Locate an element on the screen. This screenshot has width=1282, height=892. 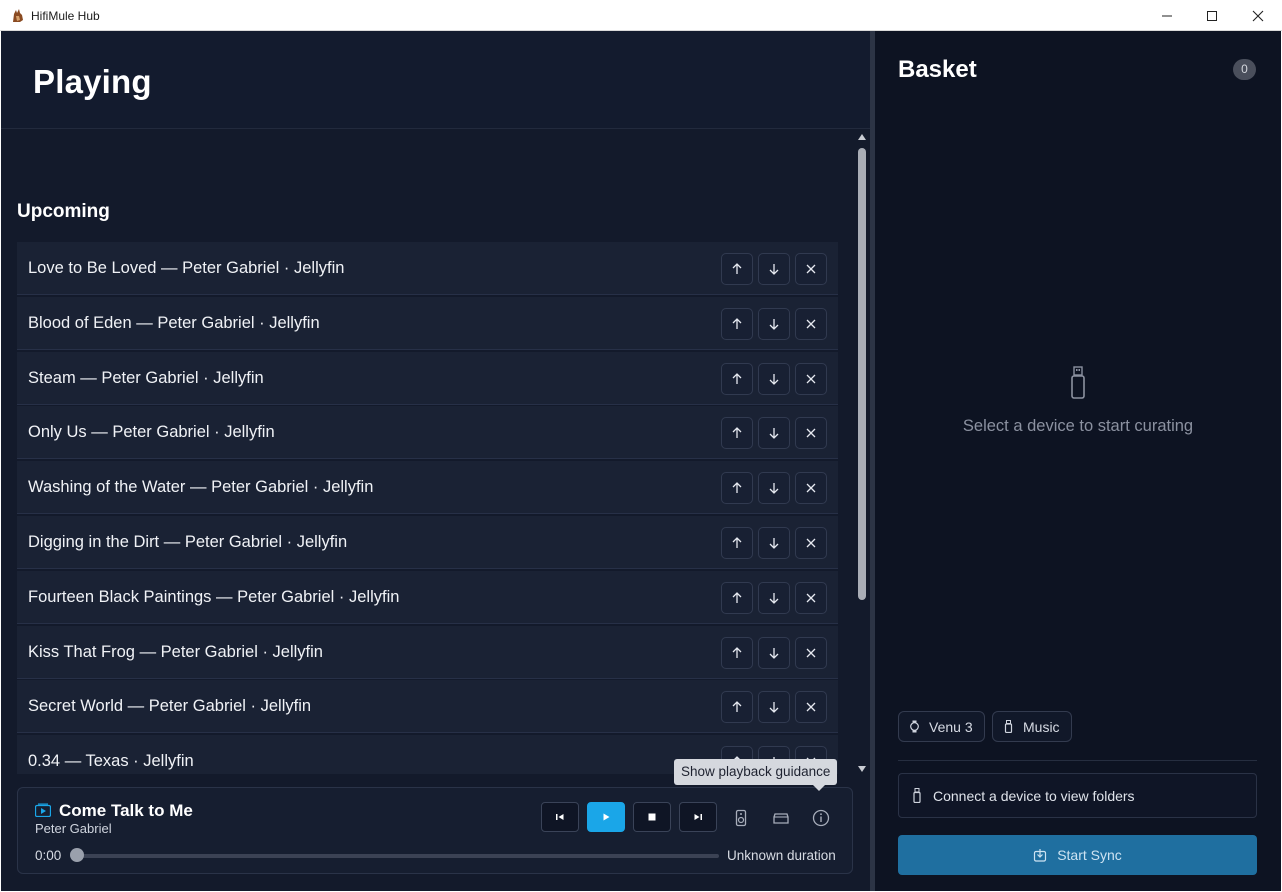
queue-scrollbar is located at coordinates (862, 452).